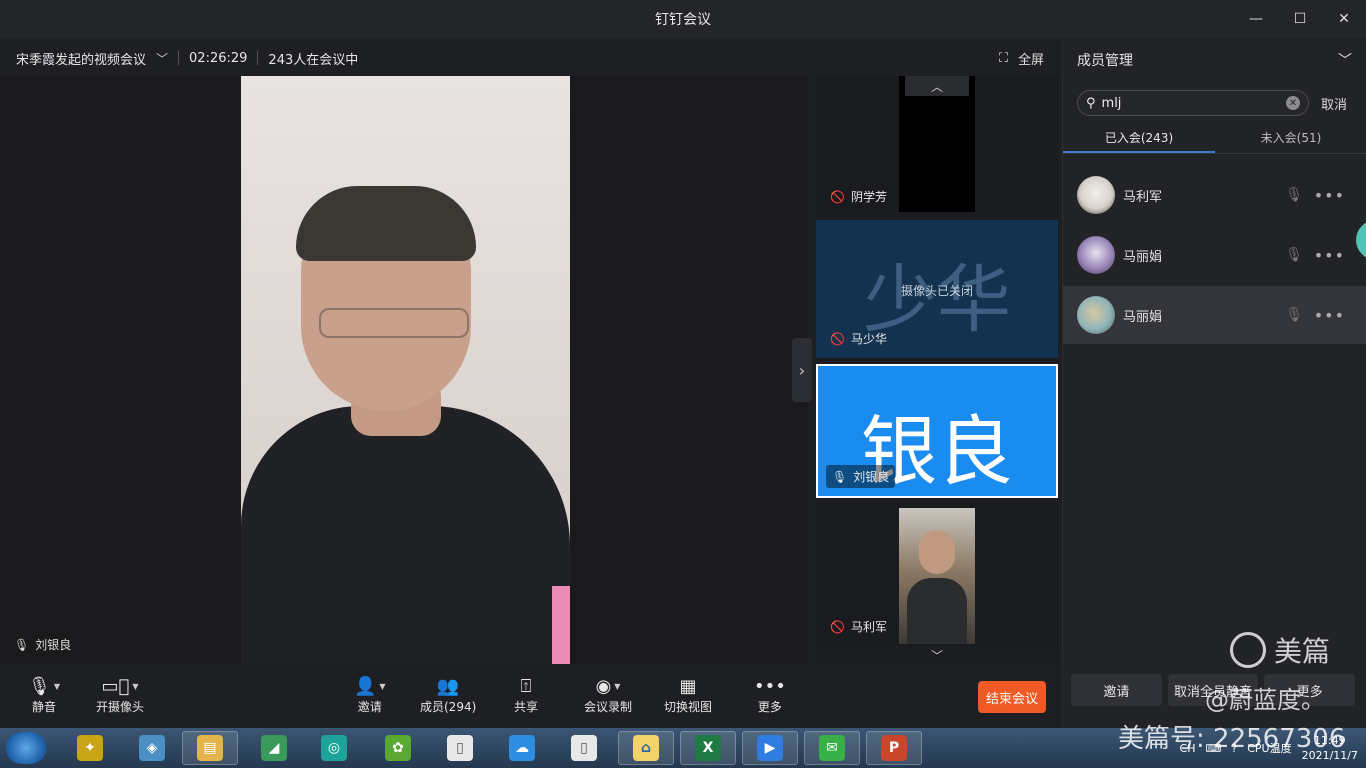 The image size is (1366, 768). Describe the element at coordinates (1248, 650) in the screenshot. I see `brand-logo-icon` at that location.